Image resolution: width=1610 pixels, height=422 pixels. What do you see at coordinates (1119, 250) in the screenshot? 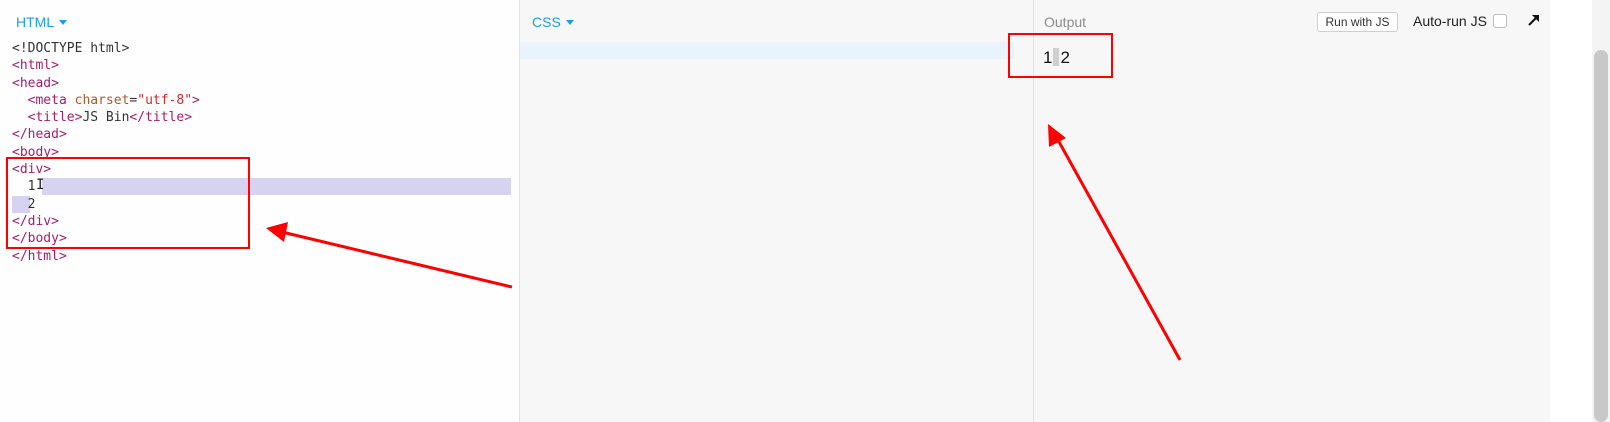
I see `annotation-arrow-right` at bounding box center [1119, 250].